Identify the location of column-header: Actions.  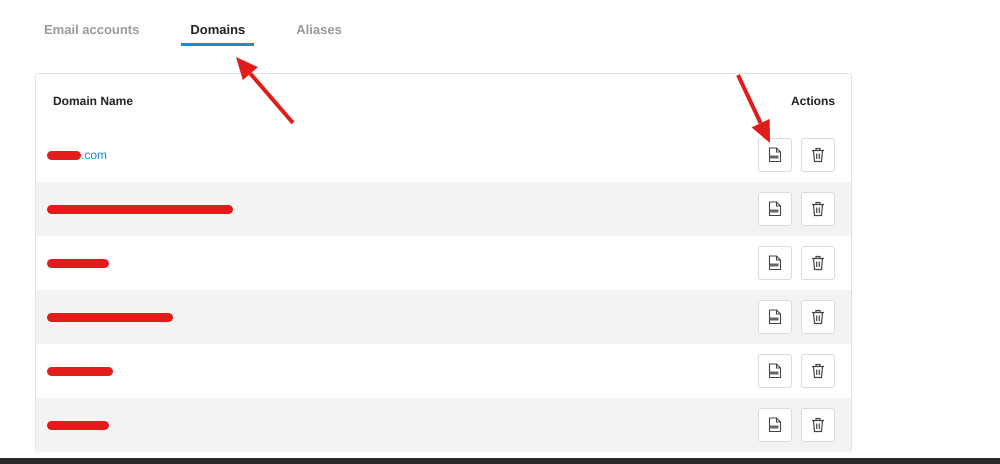
(812, 101).